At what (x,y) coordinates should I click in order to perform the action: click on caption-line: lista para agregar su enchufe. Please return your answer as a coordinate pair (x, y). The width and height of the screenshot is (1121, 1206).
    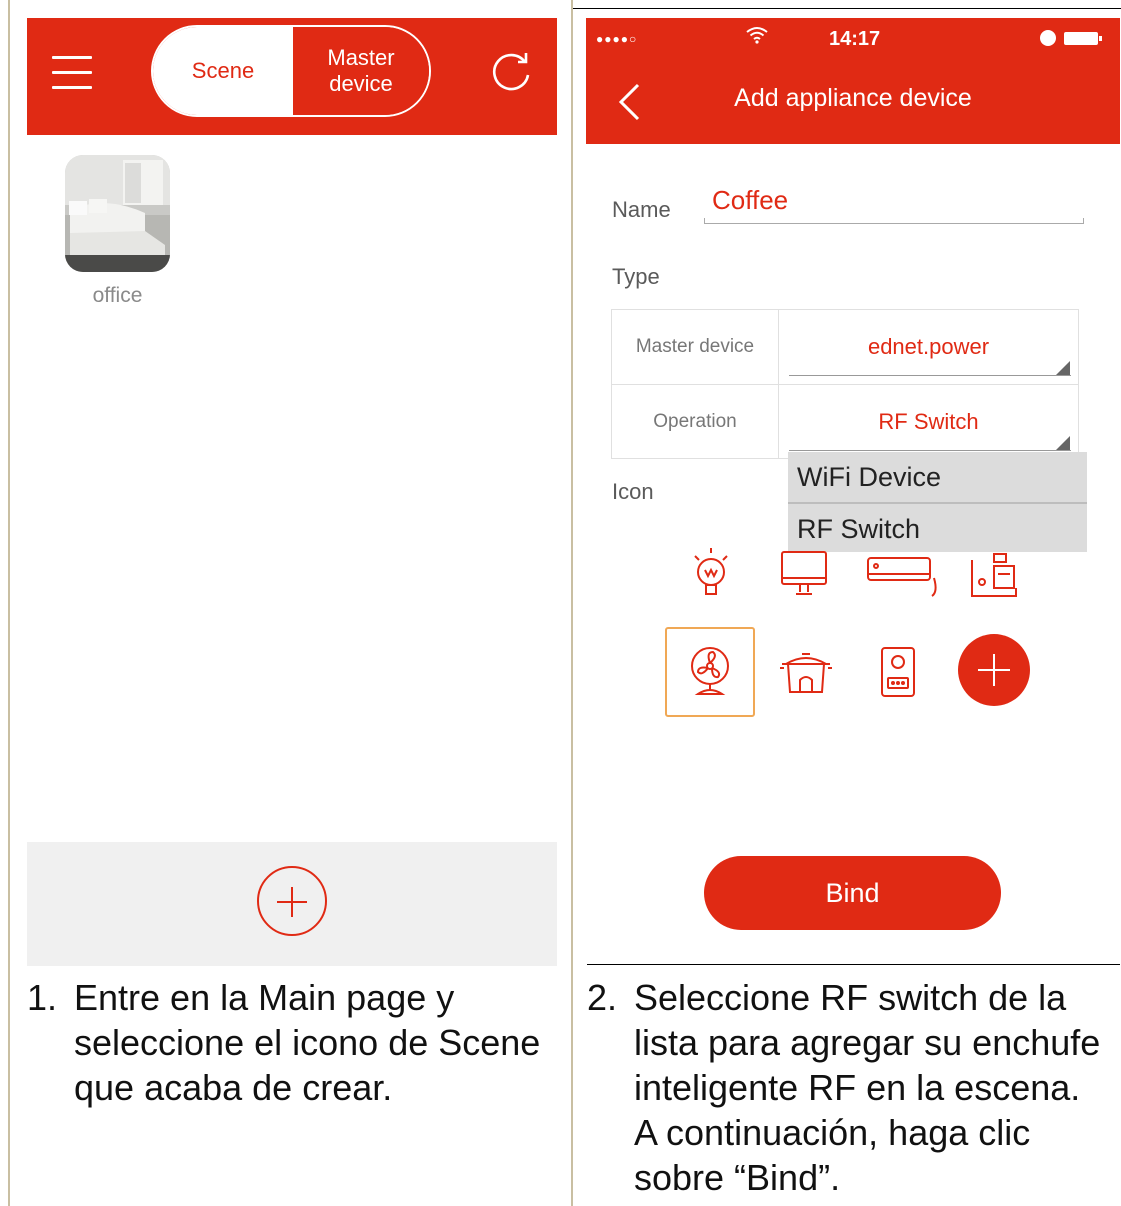
    Looking at the image, I should click on (867, 1042).